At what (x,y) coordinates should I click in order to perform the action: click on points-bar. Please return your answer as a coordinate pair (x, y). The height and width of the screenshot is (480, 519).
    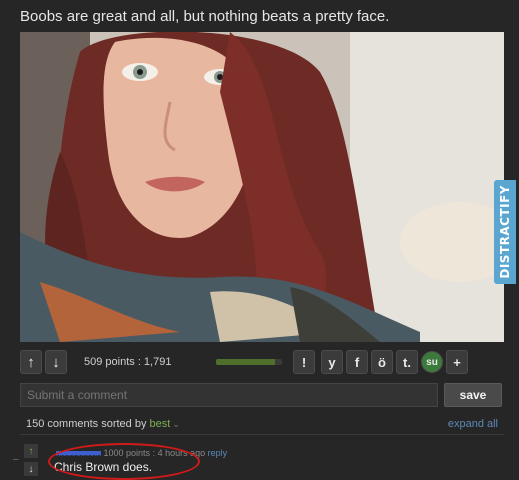
    Looking at the image, I should click on (249, 362).